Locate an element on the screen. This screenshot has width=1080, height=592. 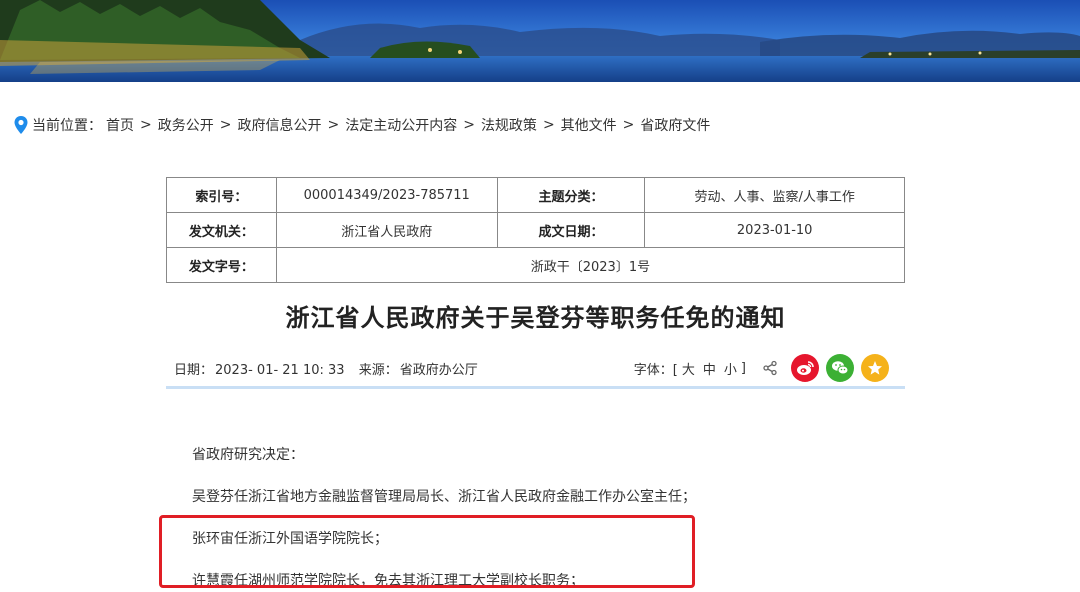
font-size-small-button: 小 is located at coordinates (730, 368).